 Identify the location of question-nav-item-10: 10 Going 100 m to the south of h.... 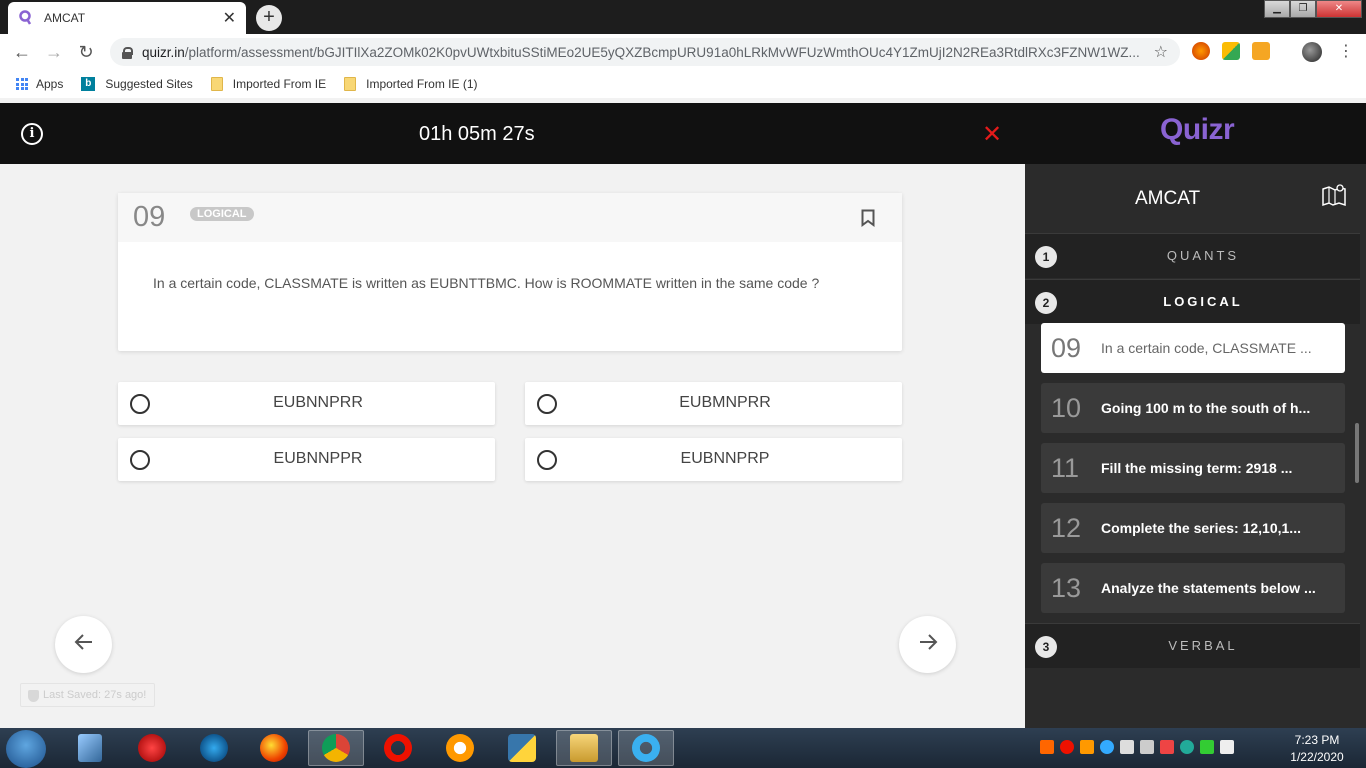
(1193, 408).